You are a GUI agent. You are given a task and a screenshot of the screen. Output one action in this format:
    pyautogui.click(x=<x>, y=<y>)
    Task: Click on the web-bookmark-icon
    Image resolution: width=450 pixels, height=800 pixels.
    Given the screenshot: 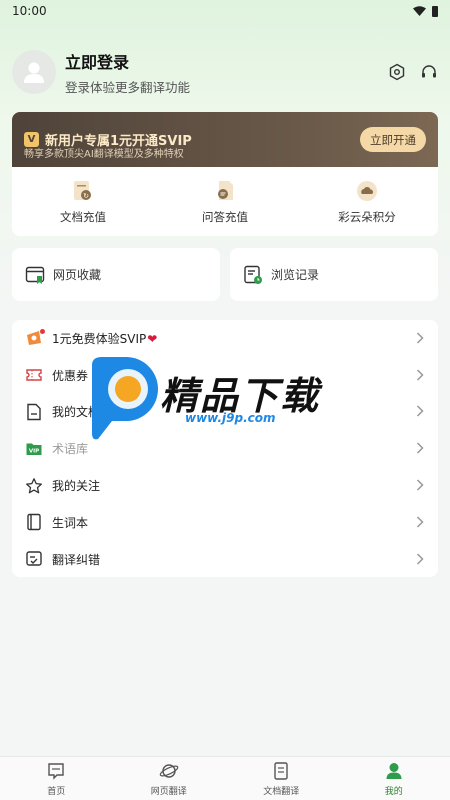 What is the action you would take?
    pyautogui.click(x=35, y=275)
    